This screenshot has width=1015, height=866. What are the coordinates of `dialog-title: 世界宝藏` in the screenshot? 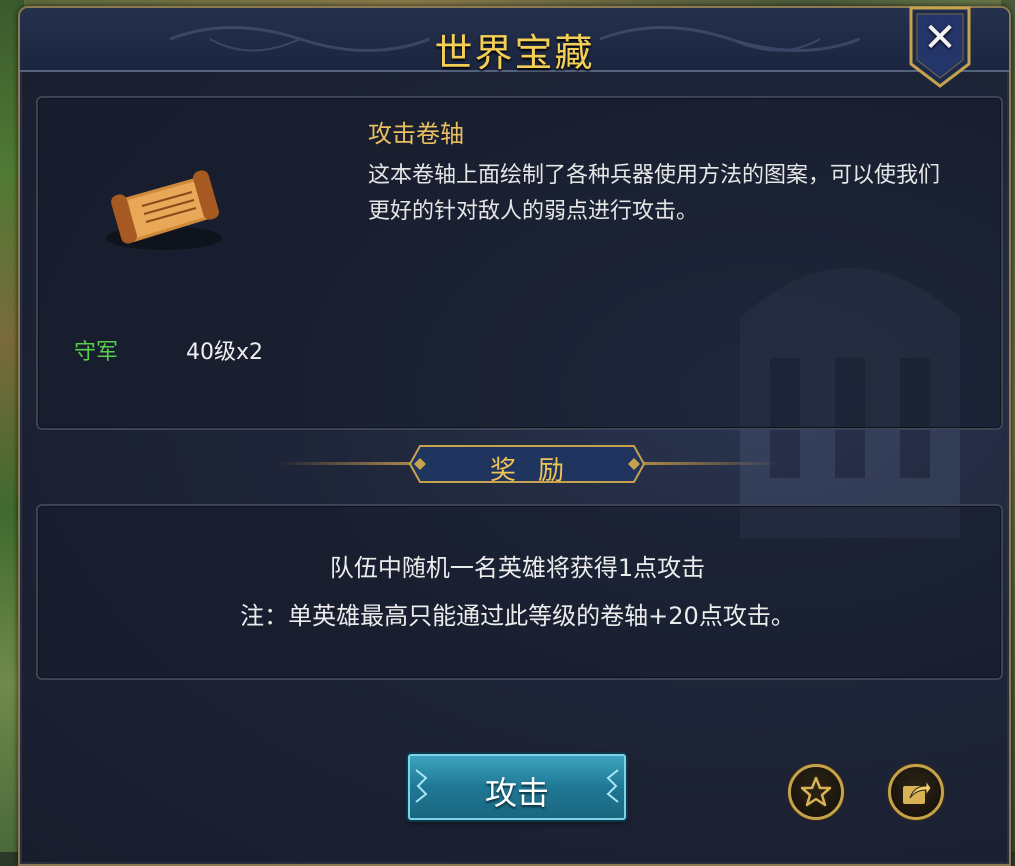 It's located at (514, 53).